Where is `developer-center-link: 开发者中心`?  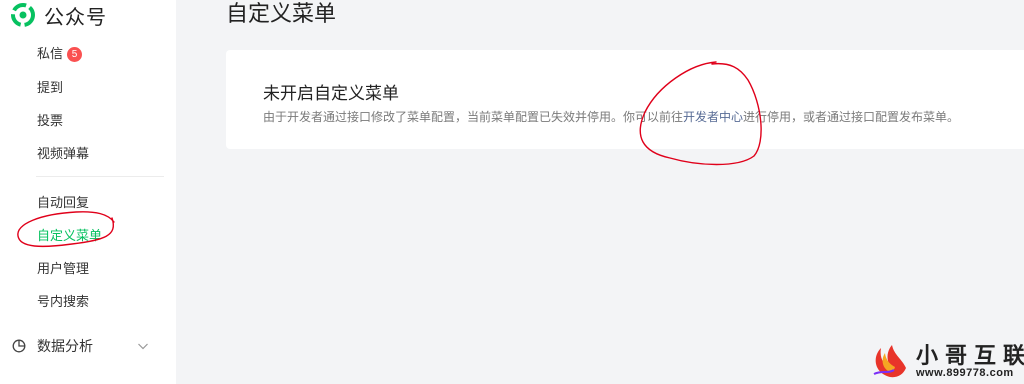 developer-center-link: 开发者中心 is located at coordinates (713, 117).